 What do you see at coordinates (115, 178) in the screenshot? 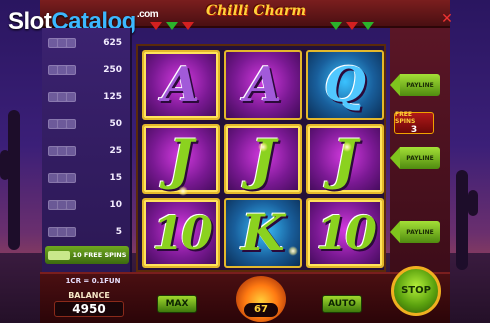
I see `payout-value: 15` at bounding box center [115, 178].